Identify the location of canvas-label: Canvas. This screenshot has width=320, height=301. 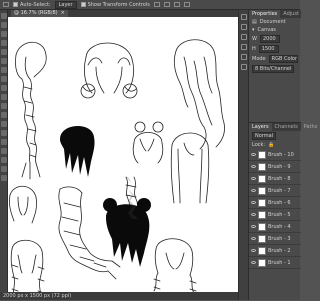
(266, 30).